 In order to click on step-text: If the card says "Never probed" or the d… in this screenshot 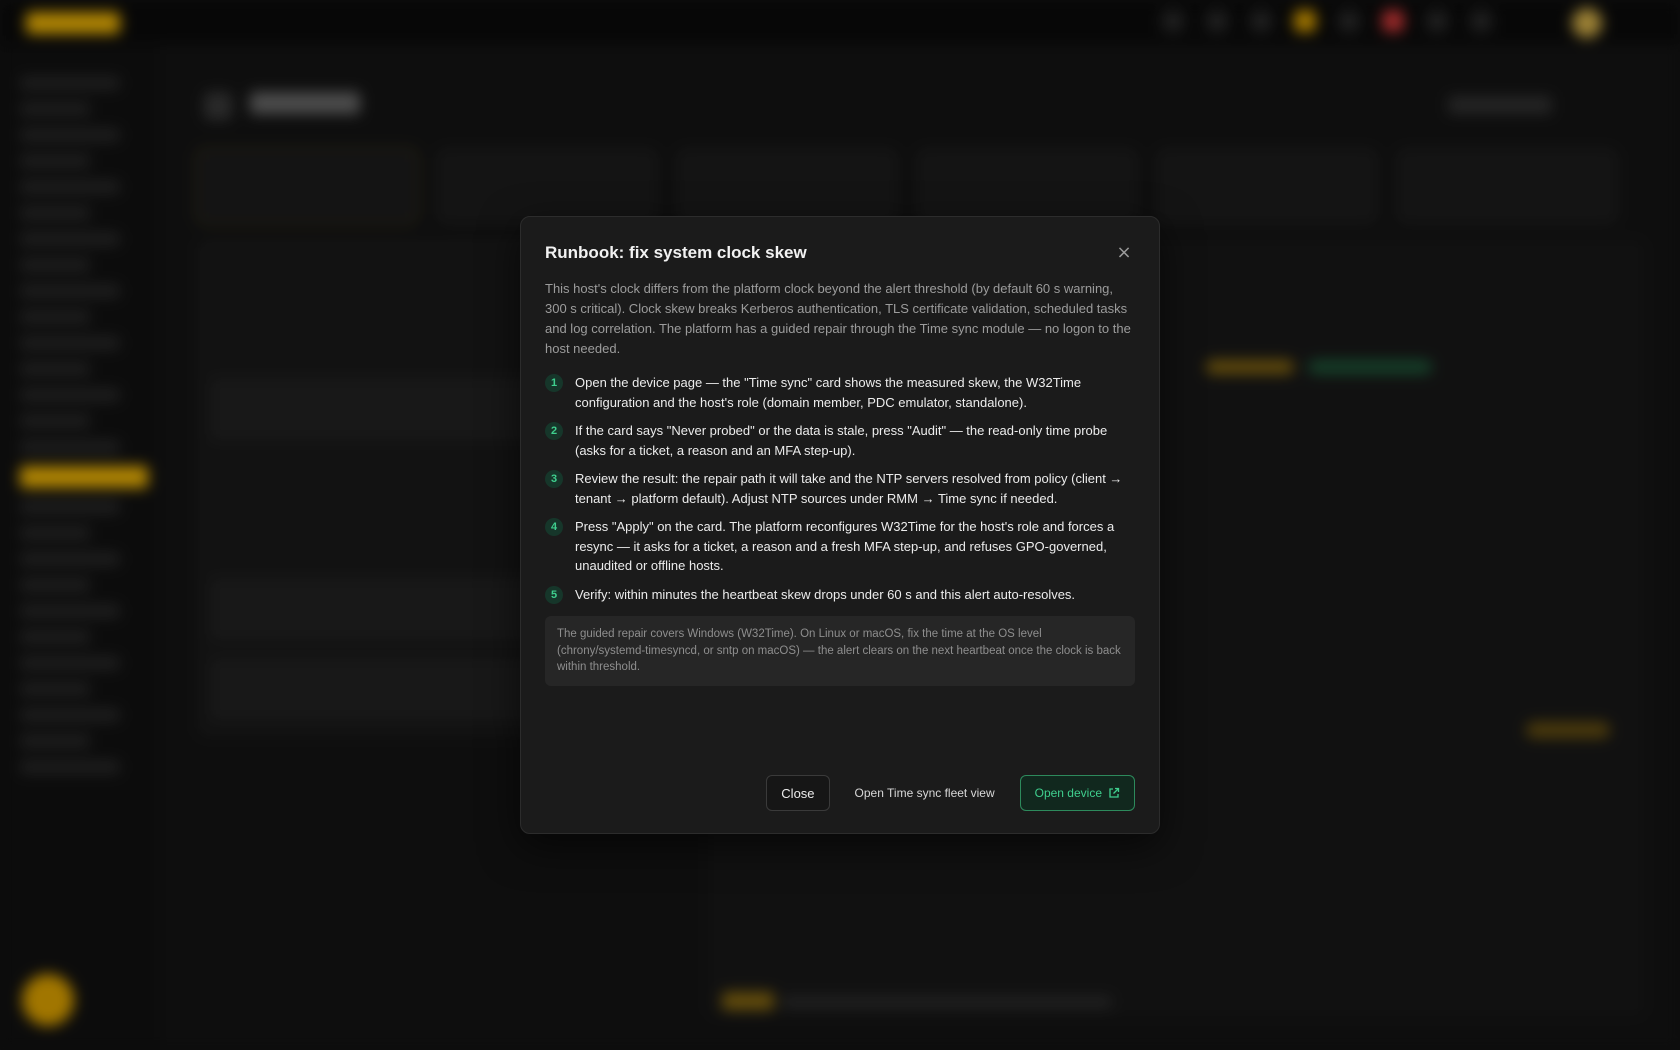, I will do `click(841, 440)`.